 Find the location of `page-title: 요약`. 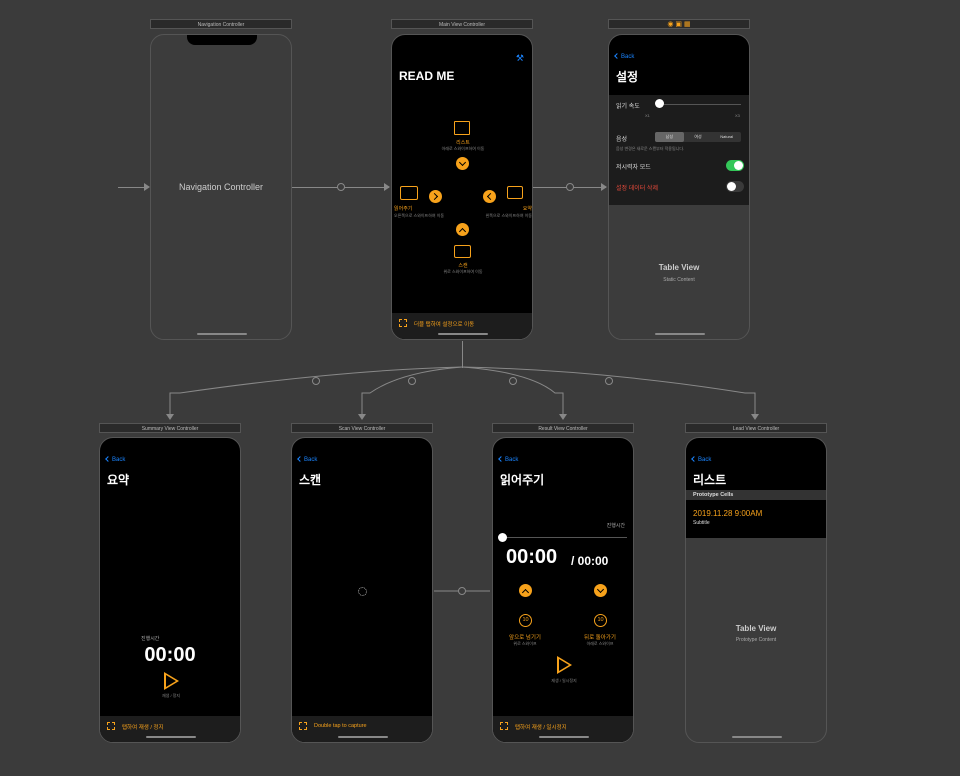

page-title: 요약 is located at coordinates (118, 480).